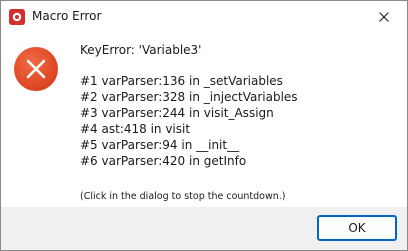  What do you see at coordinates (160, 145) in the screenshot?
I see `traceback-line: #5 varParser:94 in __init__` at bounding box center [160, 145].